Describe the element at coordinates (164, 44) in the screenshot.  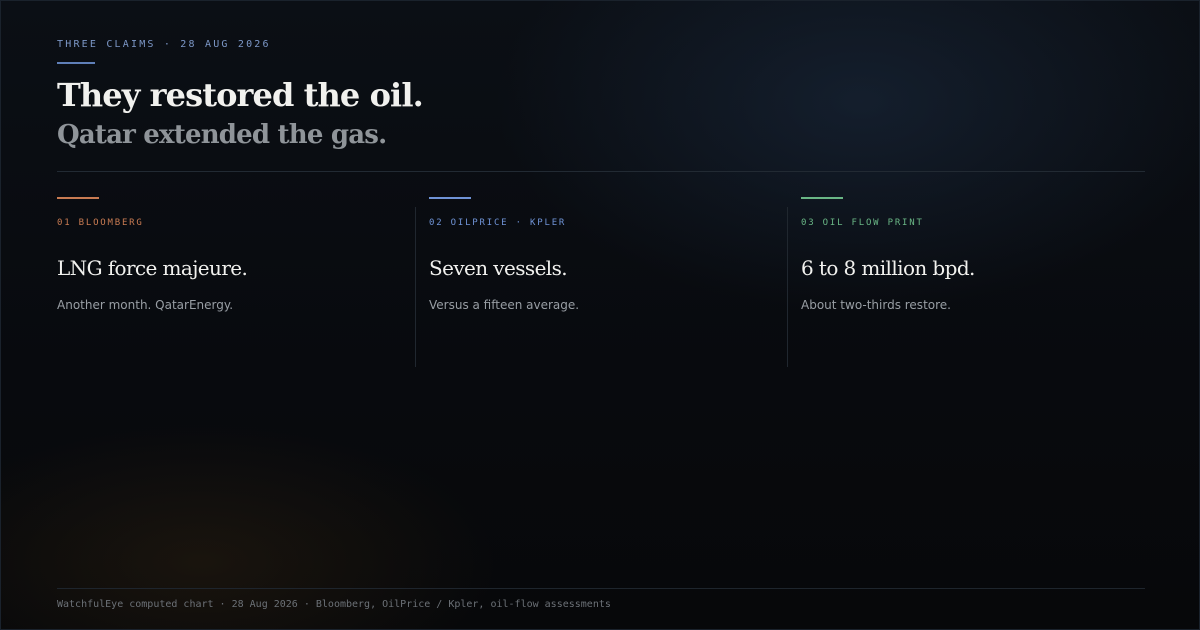
I see `kicker-label: THREE CLAIMS · 28 AUG 2026` at that location.